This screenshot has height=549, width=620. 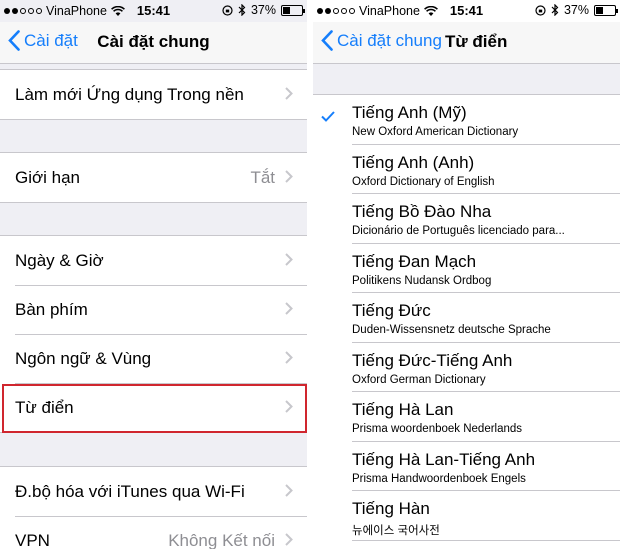 What do you see at coordinates (435, 132) in the screenshot?
I see `dictionary-source: New Oxford American Dictionary` at bounding box center [435, 132].